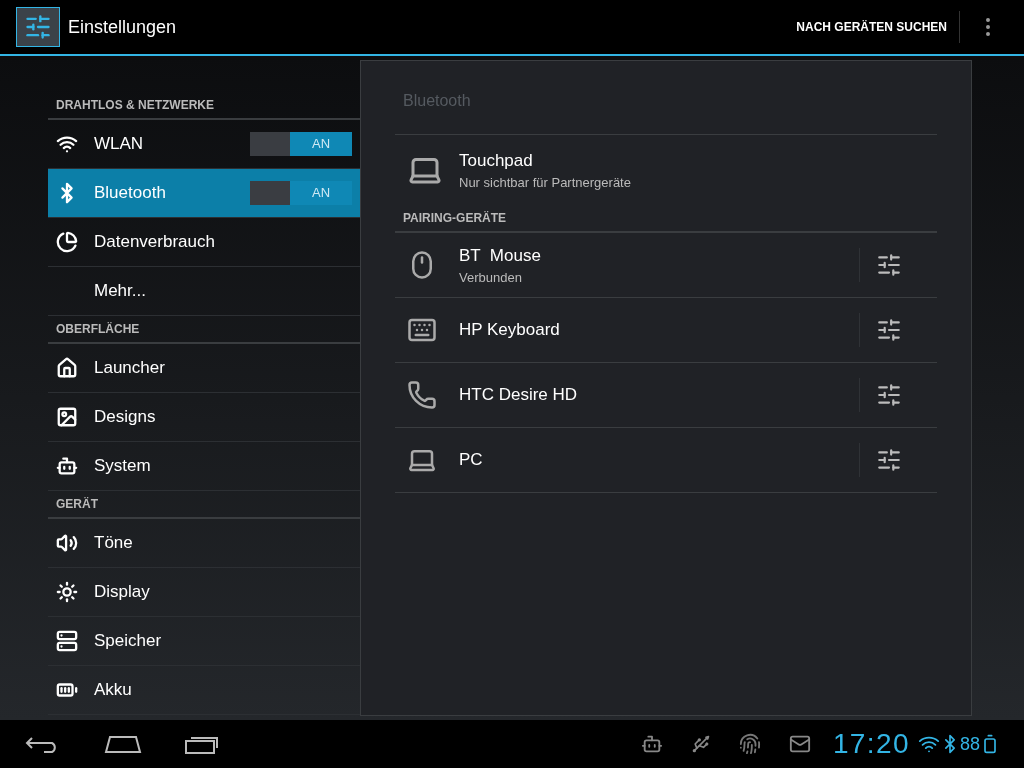 The width and height of the screenshot is (1024, 768). Describe the element at coordinates (509, 330) in the screenshot. I see `device-name: HP Keyboard` at that location.